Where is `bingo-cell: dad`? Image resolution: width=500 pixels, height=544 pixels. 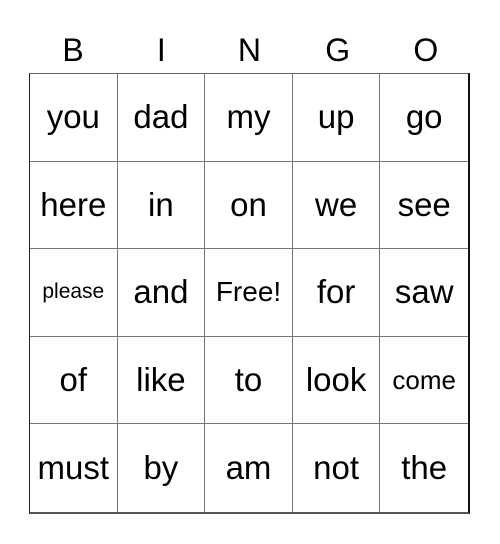
bingo-cell: dad is located at coordinates (161, 118).